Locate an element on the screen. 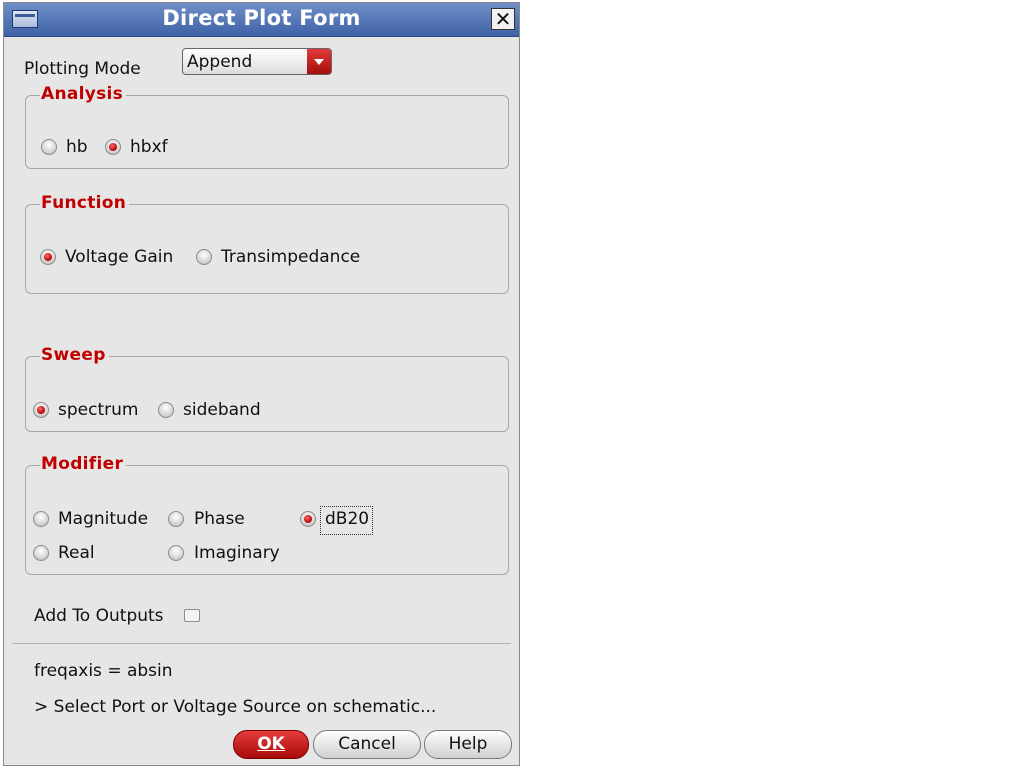 This screenshot has width=1013, height=777. divider is located at coordinates (261, 643).